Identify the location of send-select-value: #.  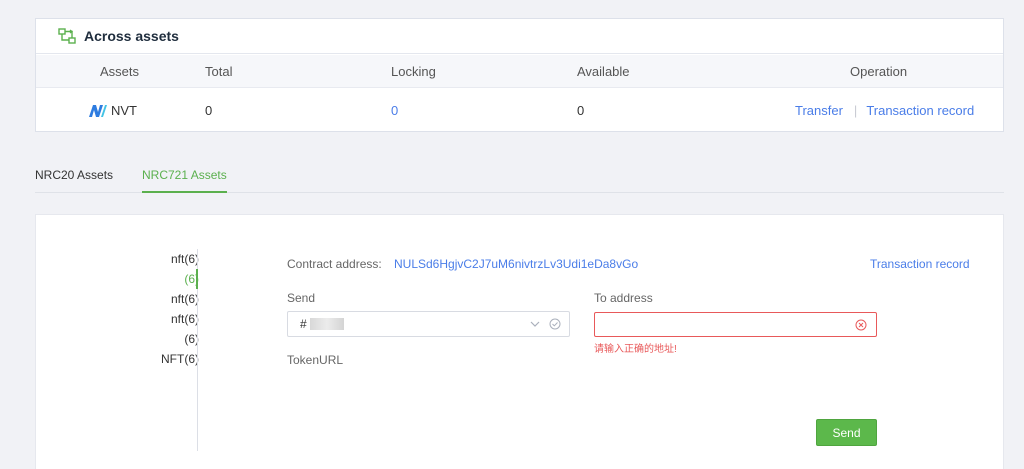
(303, 324).